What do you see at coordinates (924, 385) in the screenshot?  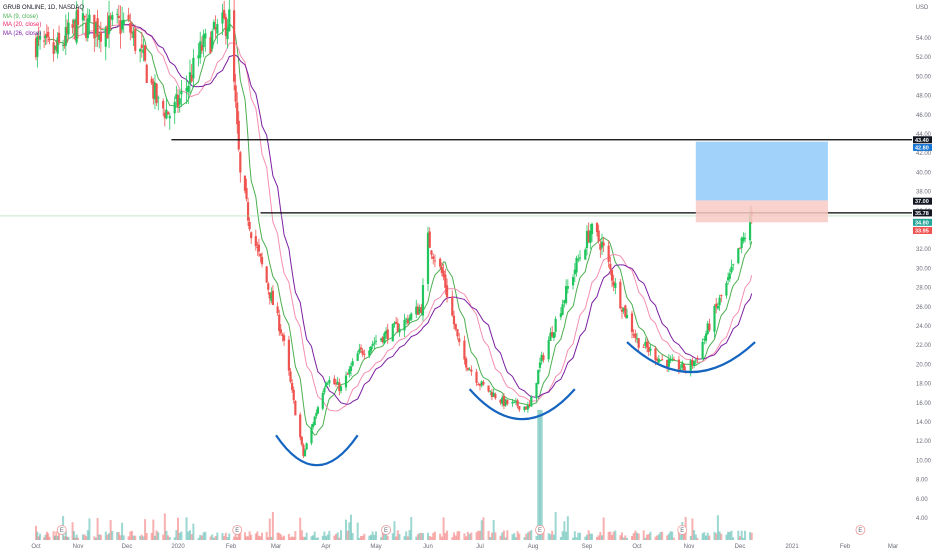 I see `y-tick-label: 18.00` at bounding box center [924, 385].